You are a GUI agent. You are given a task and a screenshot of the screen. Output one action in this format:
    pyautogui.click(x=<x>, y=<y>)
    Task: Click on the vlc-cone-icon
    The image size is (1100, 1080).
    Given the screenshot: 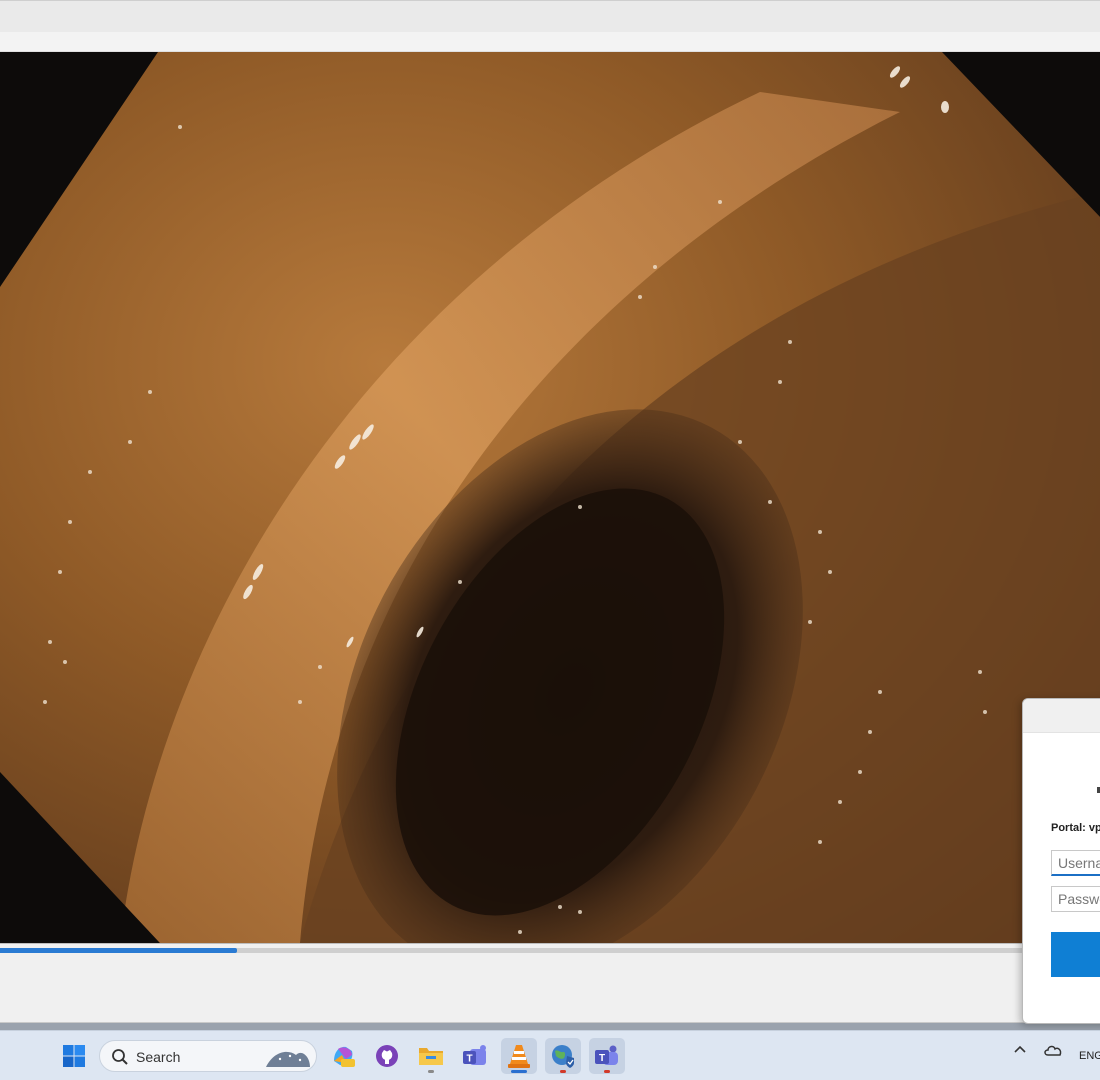 What is the action you would take?
    pyautogui.click(x=519, y=1056)
    